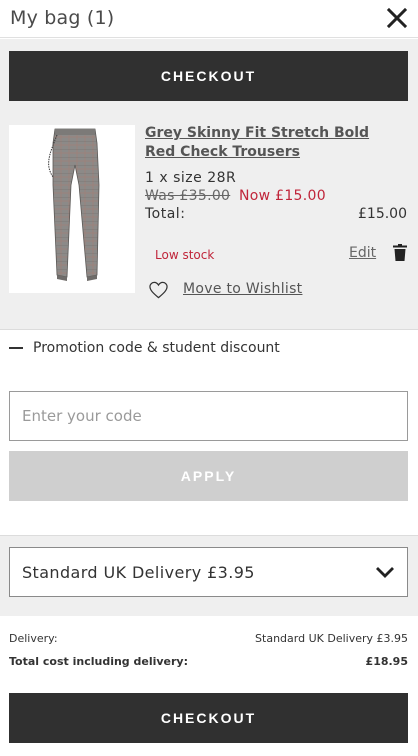  What do you see at coordinates (209, 329) in the screenshot?
I see `divider` at bounding box center [209, 329].